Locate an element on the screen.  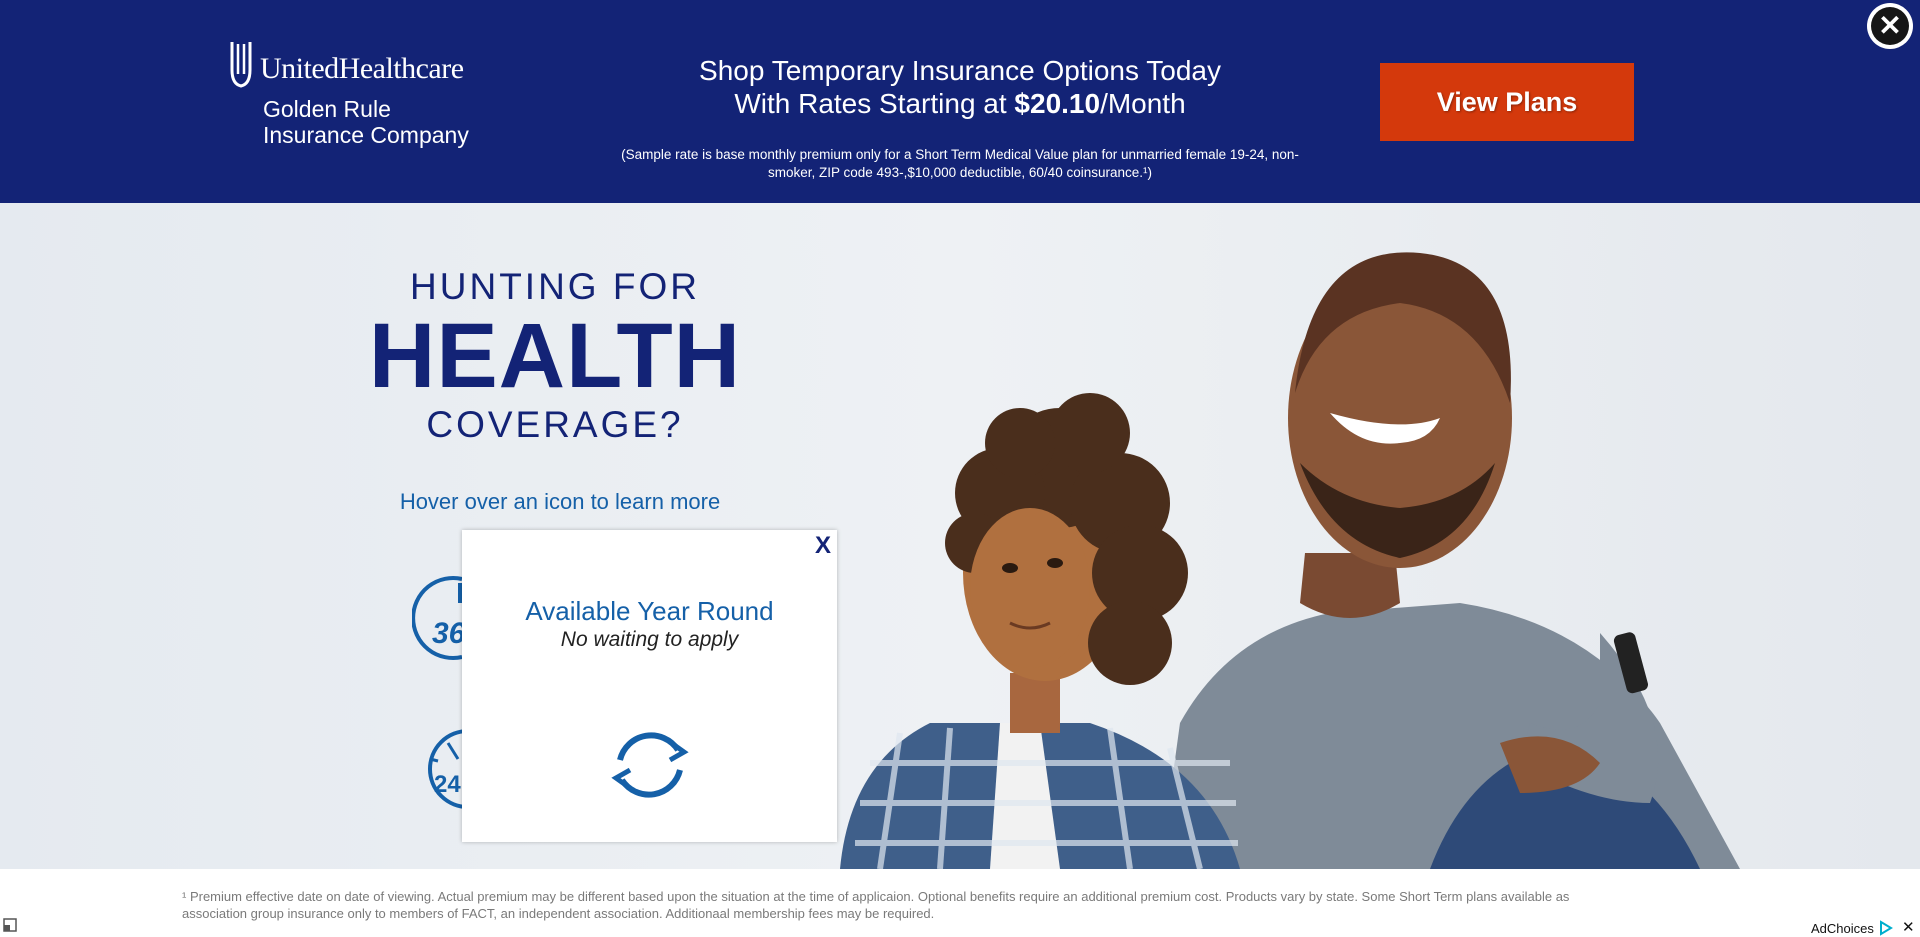
expand-icon is located at coordinates (10, 925).